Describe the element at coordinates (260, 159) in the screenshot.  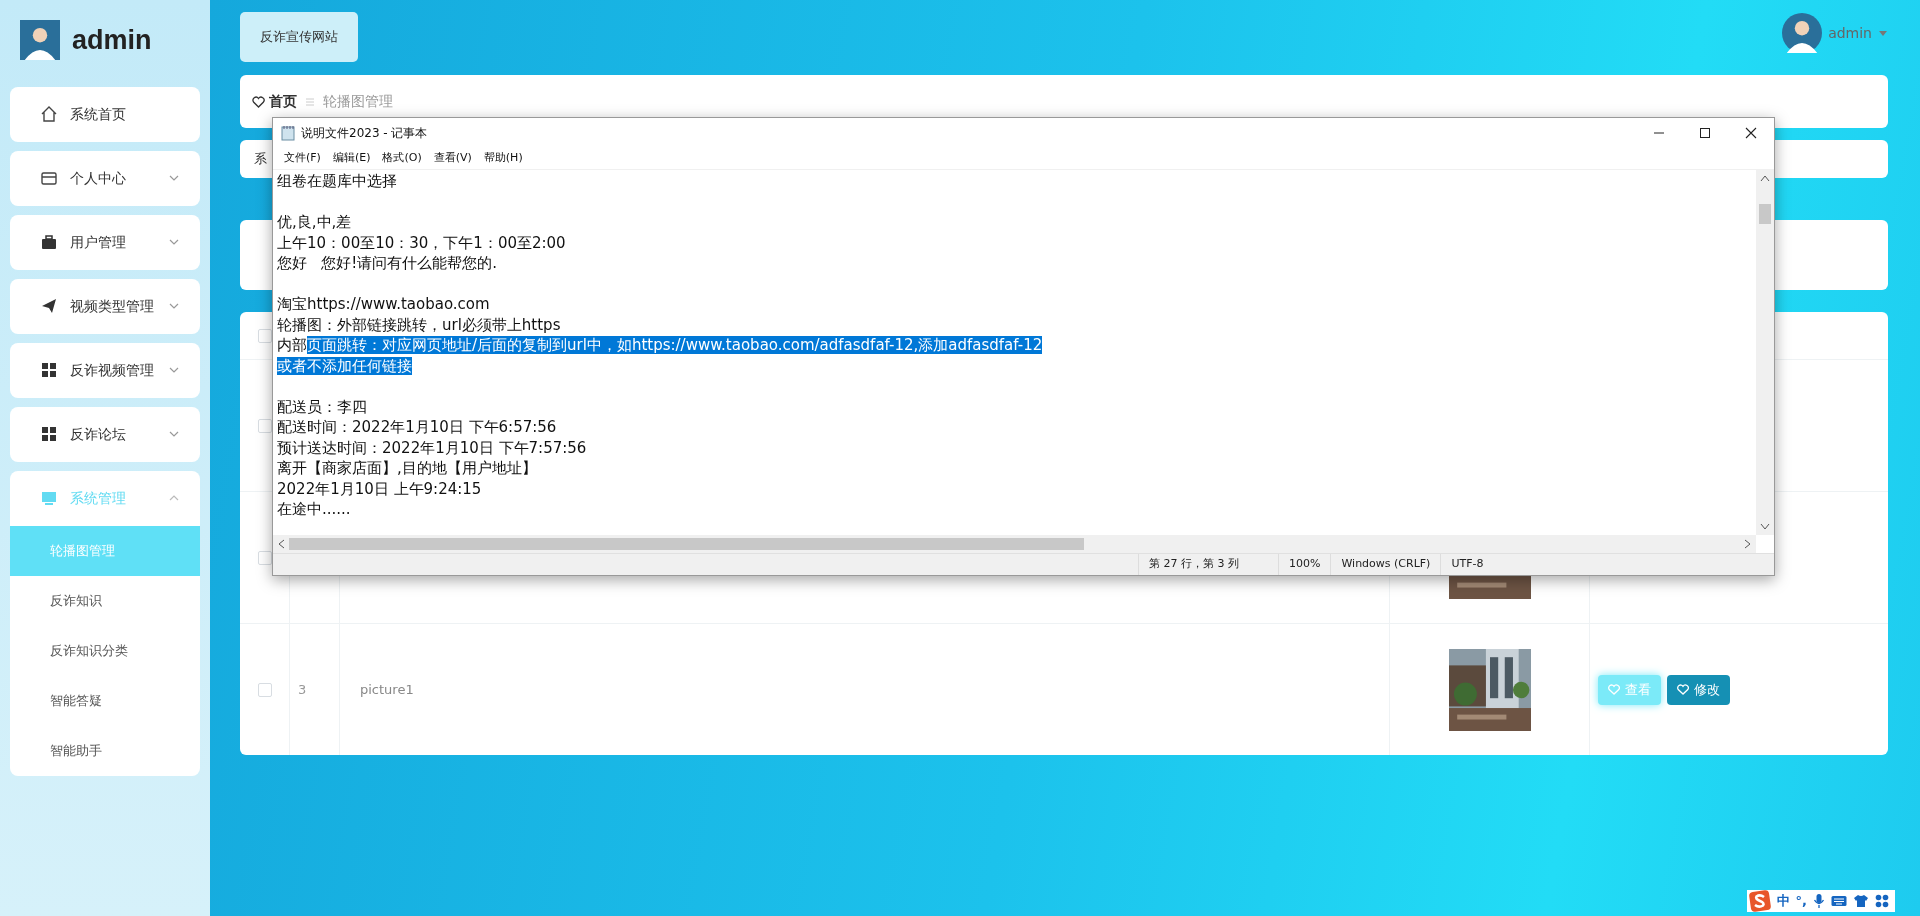
I see `search-label: 系` at that location.